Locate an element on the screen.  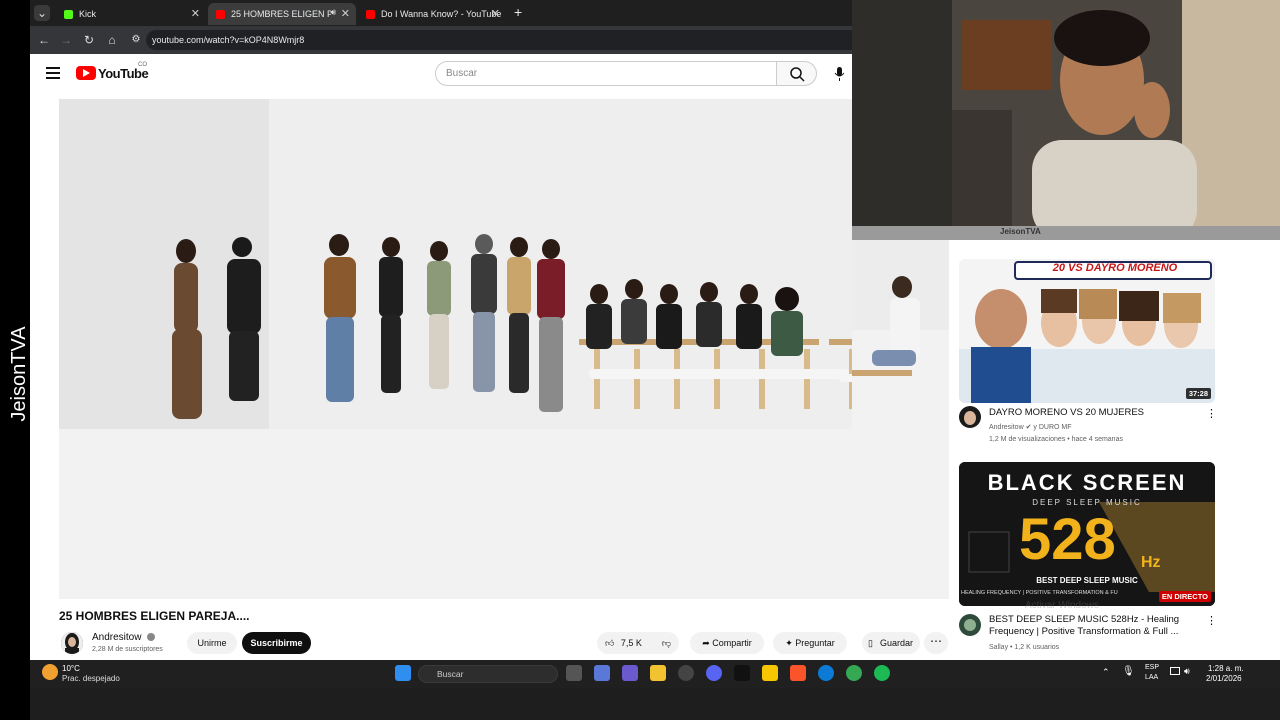
youtube-logo-text: YouTube is located at coordinates (123, 73).